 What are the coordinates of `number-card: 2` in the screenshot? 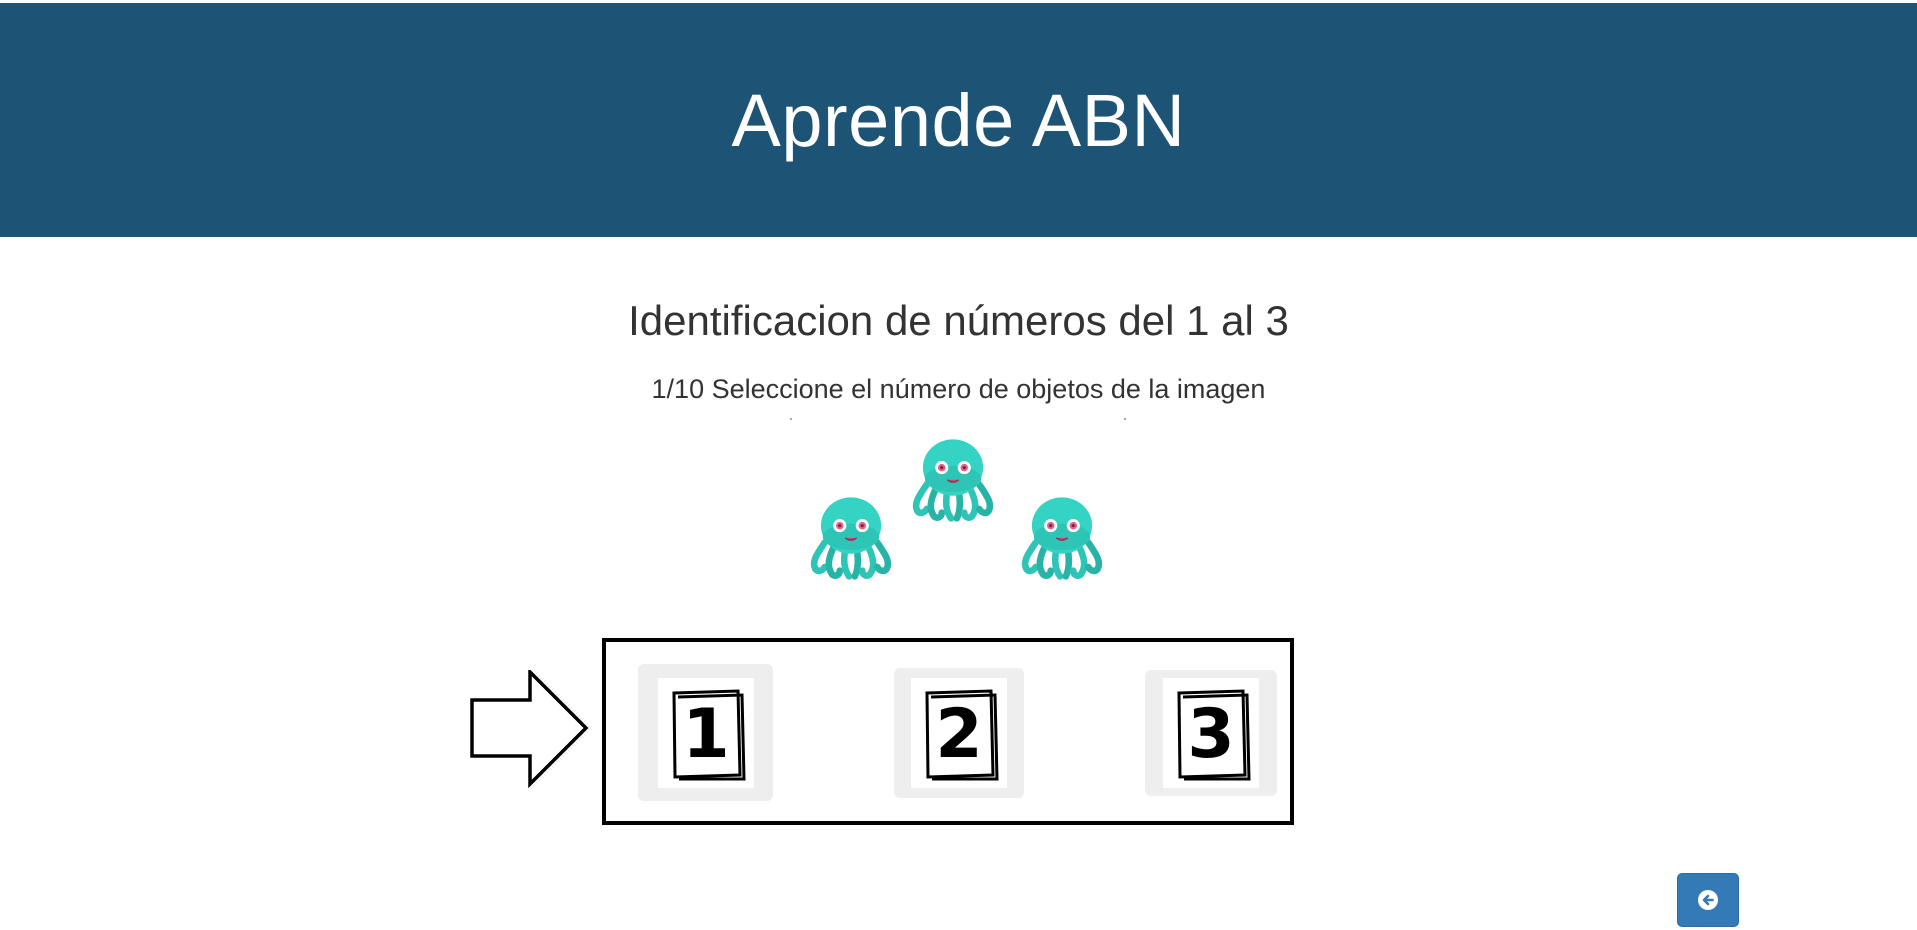 It's located at (959, 733).